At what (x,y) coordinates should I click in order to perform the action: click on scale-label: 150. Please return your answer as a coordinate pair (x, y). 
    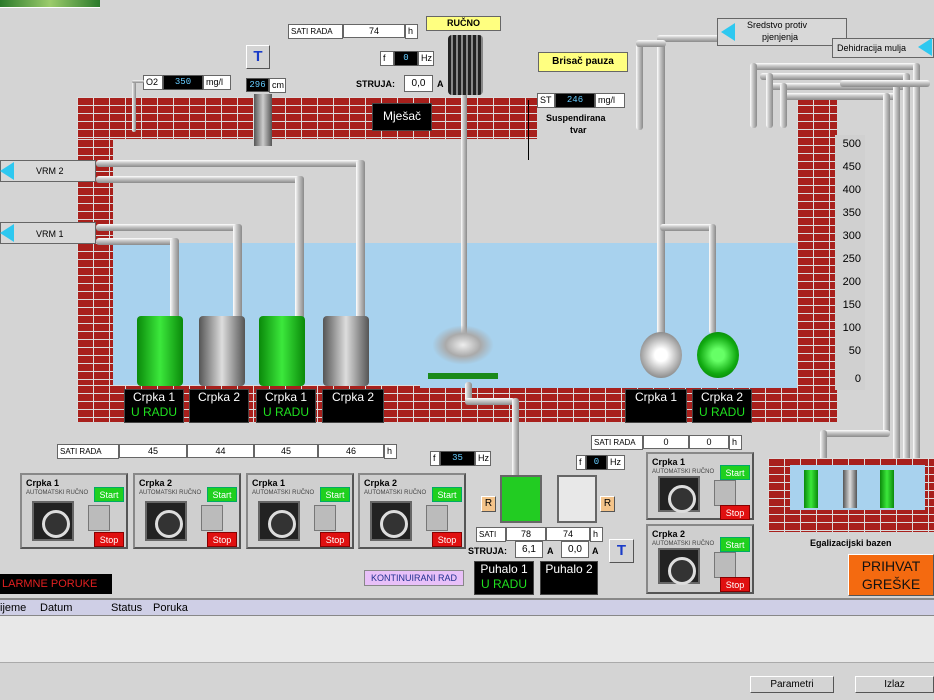
    Looking at the image, I should click on (851, 305).